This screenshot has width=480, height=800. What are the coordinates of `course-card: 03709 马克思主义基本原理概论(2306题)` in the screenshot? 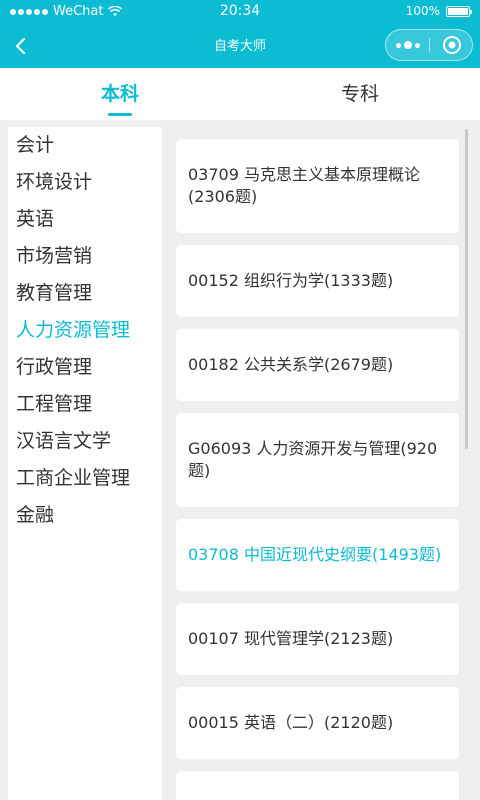 It's located at (317, 186).